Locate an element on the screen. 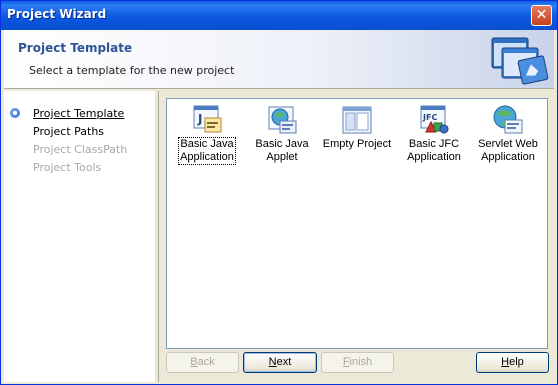 This screenshot has width=558, height=385. java-application-icon: J is located at coordinates (207, 119).